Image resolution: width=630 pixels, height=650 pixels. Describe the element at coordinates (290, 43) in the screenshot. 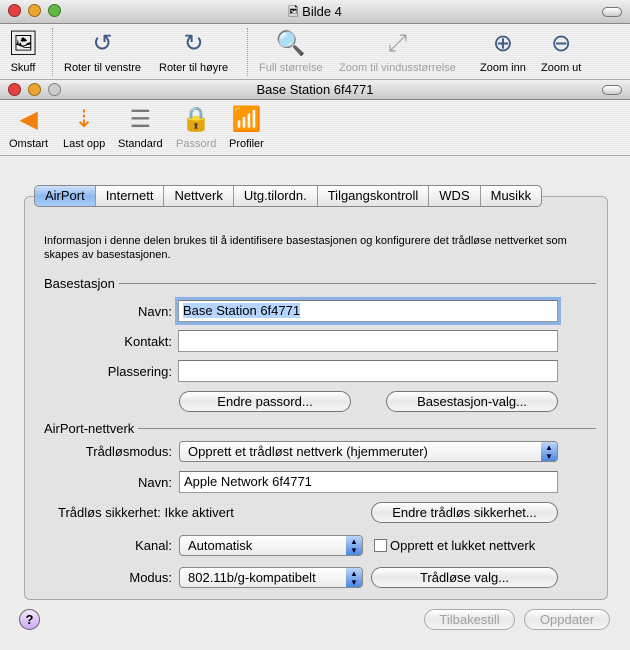

I see `actual-size-icon: 🔍` at that location.